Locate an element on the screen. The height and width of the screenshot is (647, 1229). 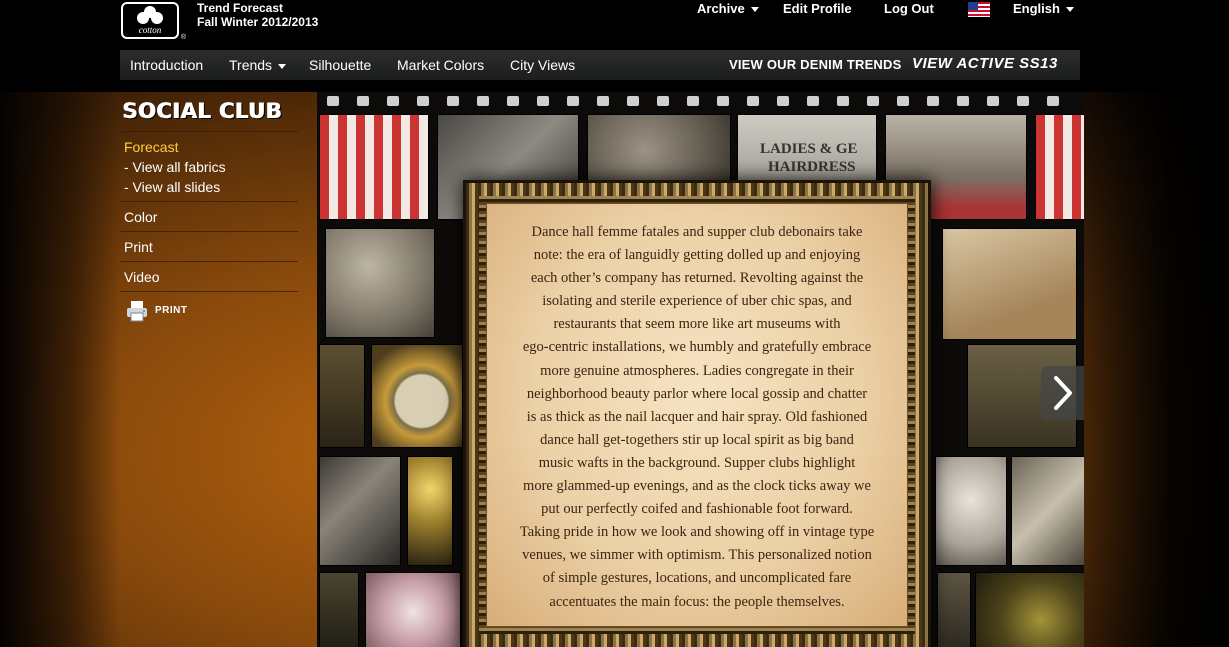
next-slide-button is located at coordinates (1062, 393).